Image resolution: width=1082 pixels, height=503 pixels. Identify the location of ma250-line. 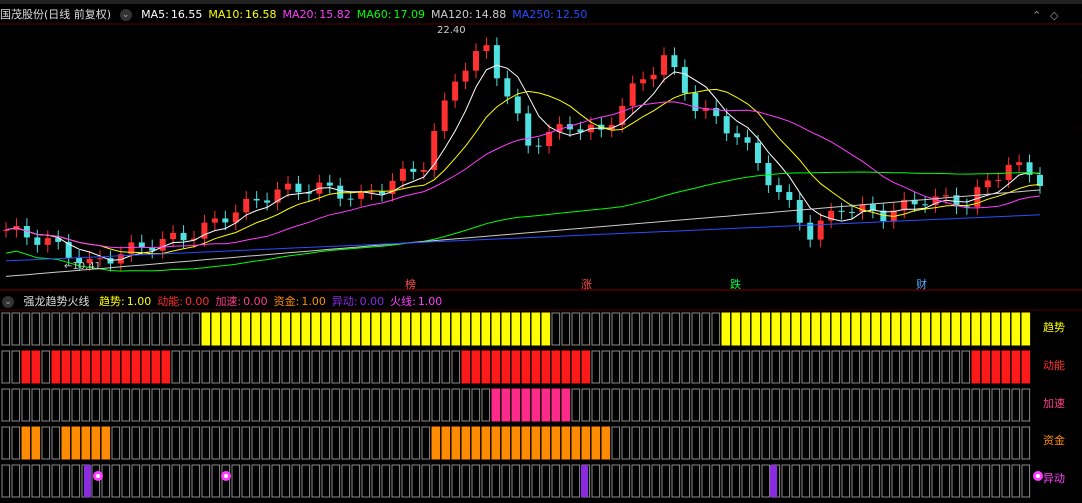
(523, 238).